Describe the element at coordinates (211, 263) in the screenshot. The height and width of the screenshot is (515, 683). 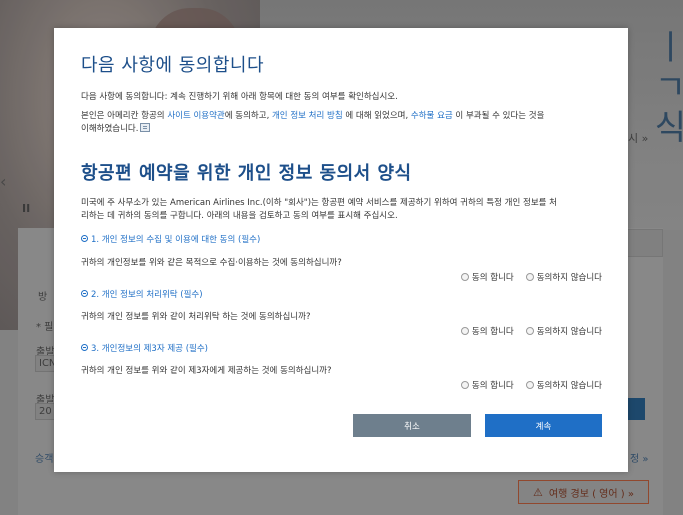
I see `section-1-question: 귀하의 개인정보를 위와 같은 목적으로 수집·이용하는 것에 동의하십니까?` at that location.